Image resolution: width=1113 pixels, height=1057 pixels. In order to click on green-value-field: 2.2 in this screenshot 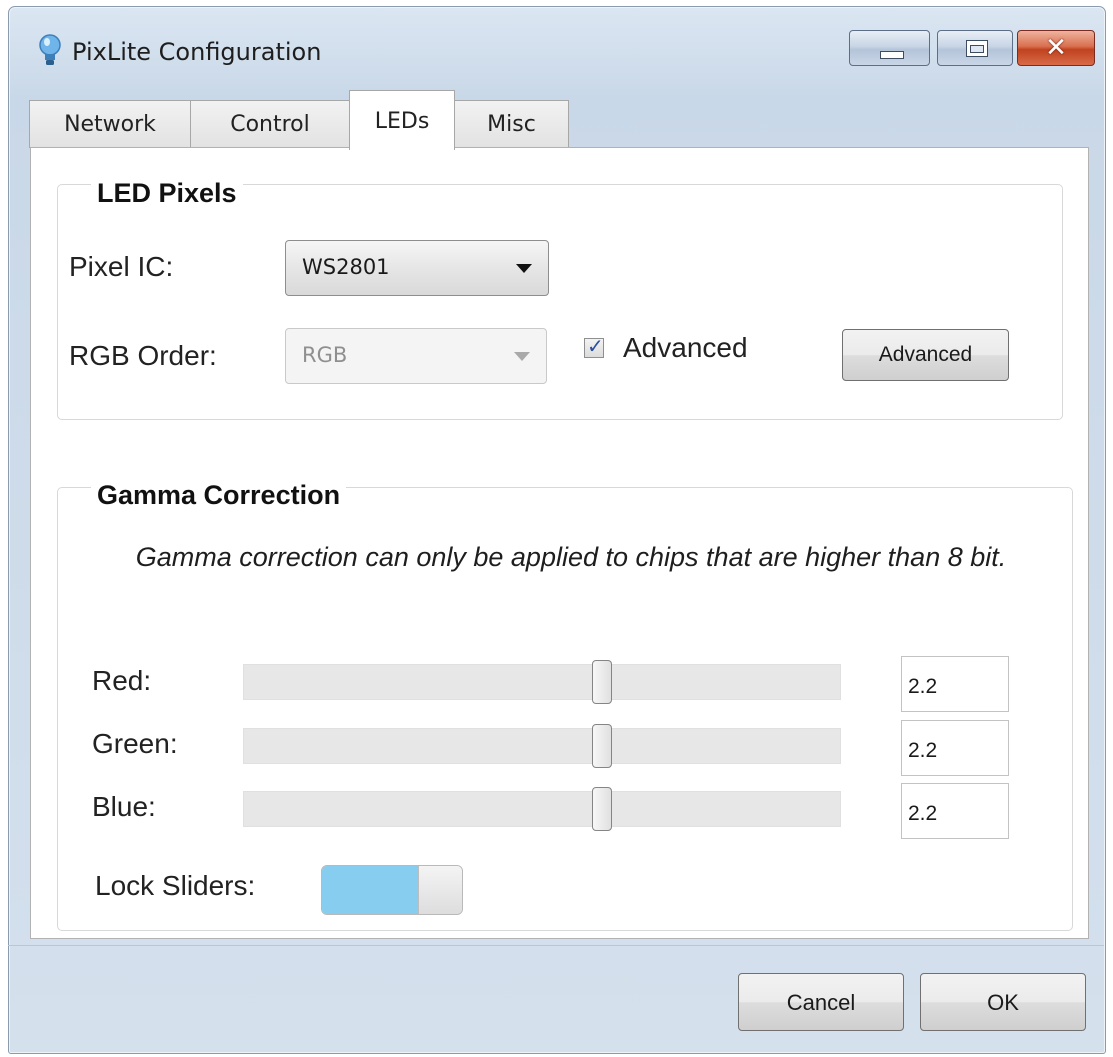, I will do `click(955, 748)`.